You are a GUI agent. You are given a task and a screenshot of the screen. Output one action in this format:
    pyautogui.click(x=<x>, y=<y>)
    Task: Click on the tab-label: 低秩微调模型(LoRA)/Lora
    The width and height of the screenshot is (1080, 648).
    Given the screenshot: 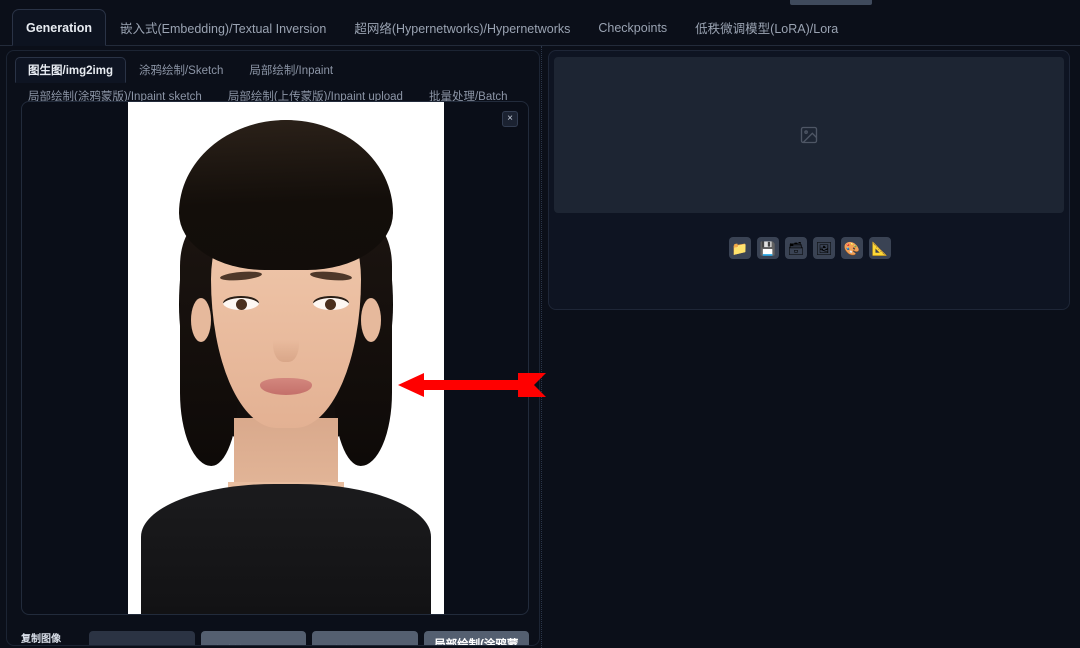 What is the action you would take?
    pyautogui.click(x=767, y=29)
    